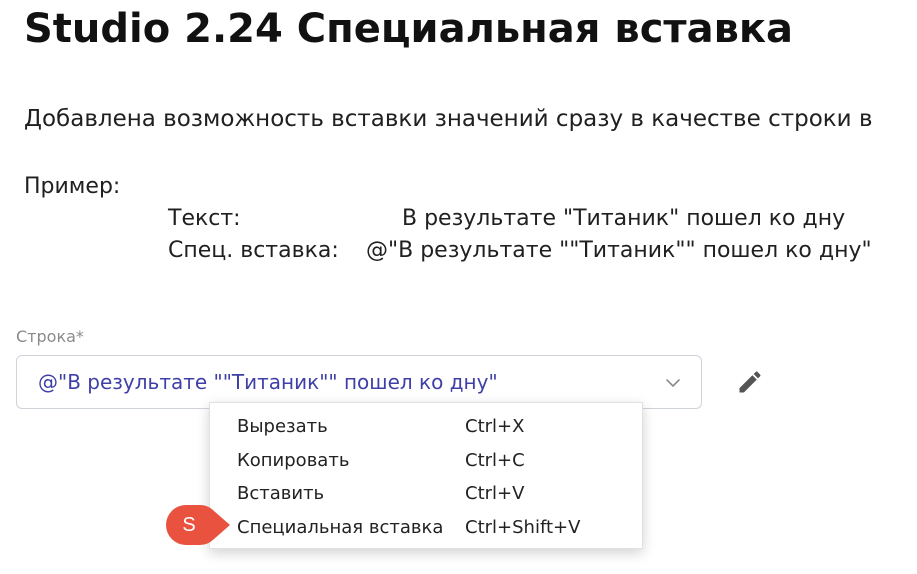 This screenshot has width=917, height=574. What do you see at coordinates (253, 250) in the screenshot?
I see `example-key-special-paste: Спец. вставка:` at bounding box center [253, 250].